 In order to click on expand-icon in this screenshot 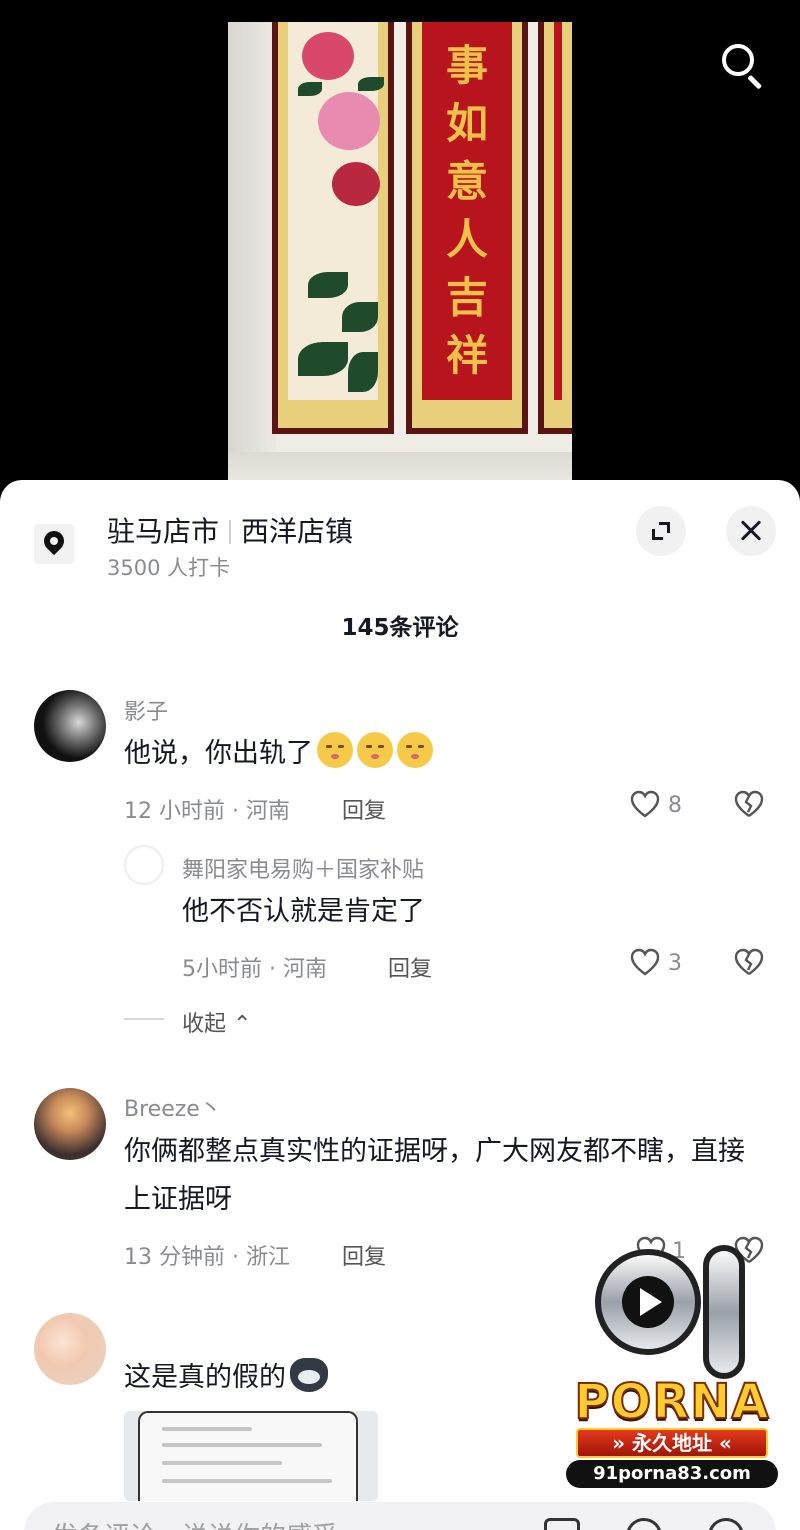, I will do `click(661, 531)`.